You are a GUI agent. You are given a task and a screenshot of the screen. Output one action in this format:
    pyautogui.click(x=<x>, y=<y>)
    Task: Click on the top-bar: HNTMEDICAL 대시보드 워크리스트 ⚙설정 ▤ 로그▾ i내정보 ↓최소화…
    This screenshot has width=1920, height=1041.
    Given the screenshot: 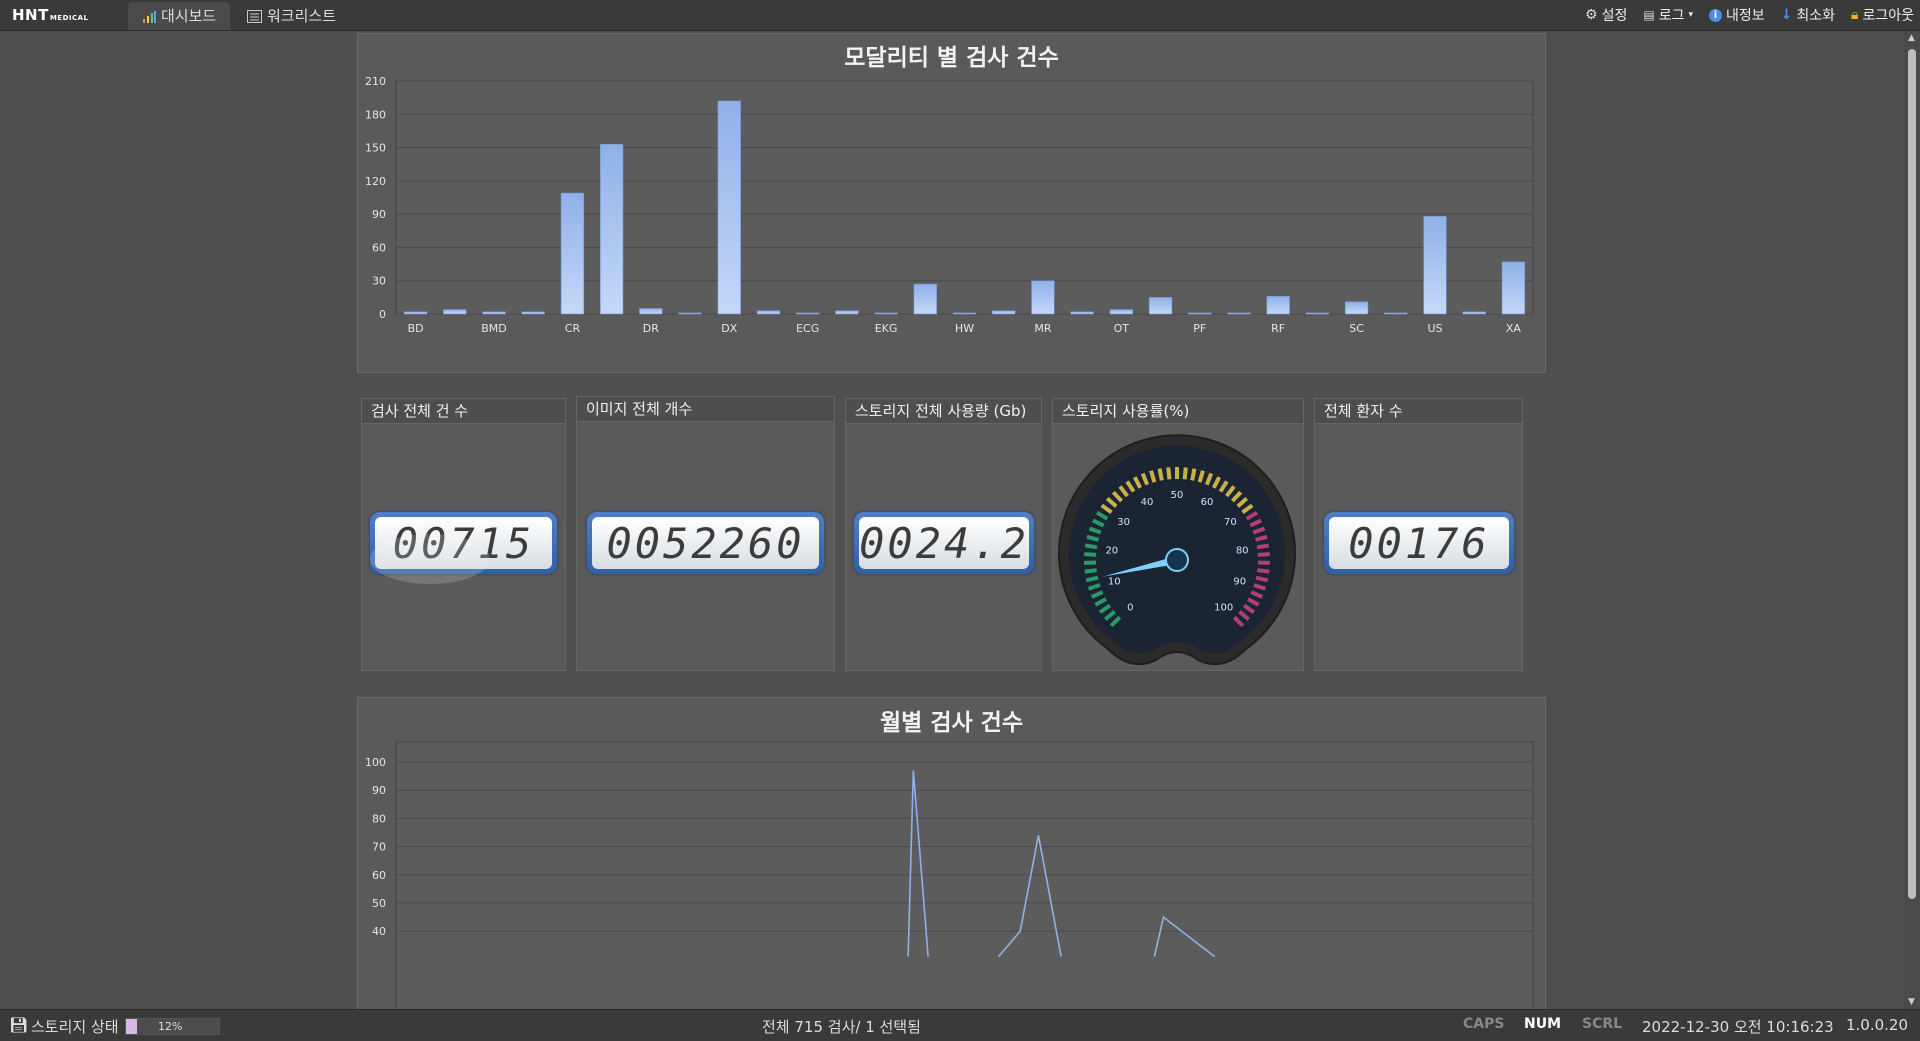 What is the action you would take?
    pyautogui.click(x=960, y=15)
    